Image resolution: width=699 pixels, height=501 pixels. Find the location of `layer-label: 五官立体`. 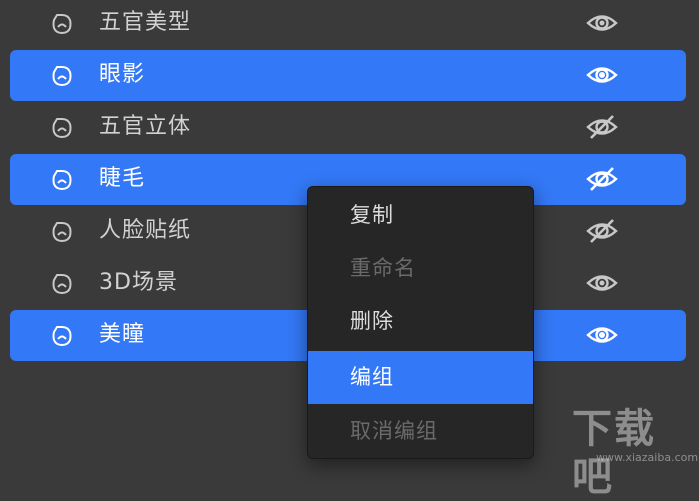

layer-label: 五官立体 is located at coordinates (145, 126).